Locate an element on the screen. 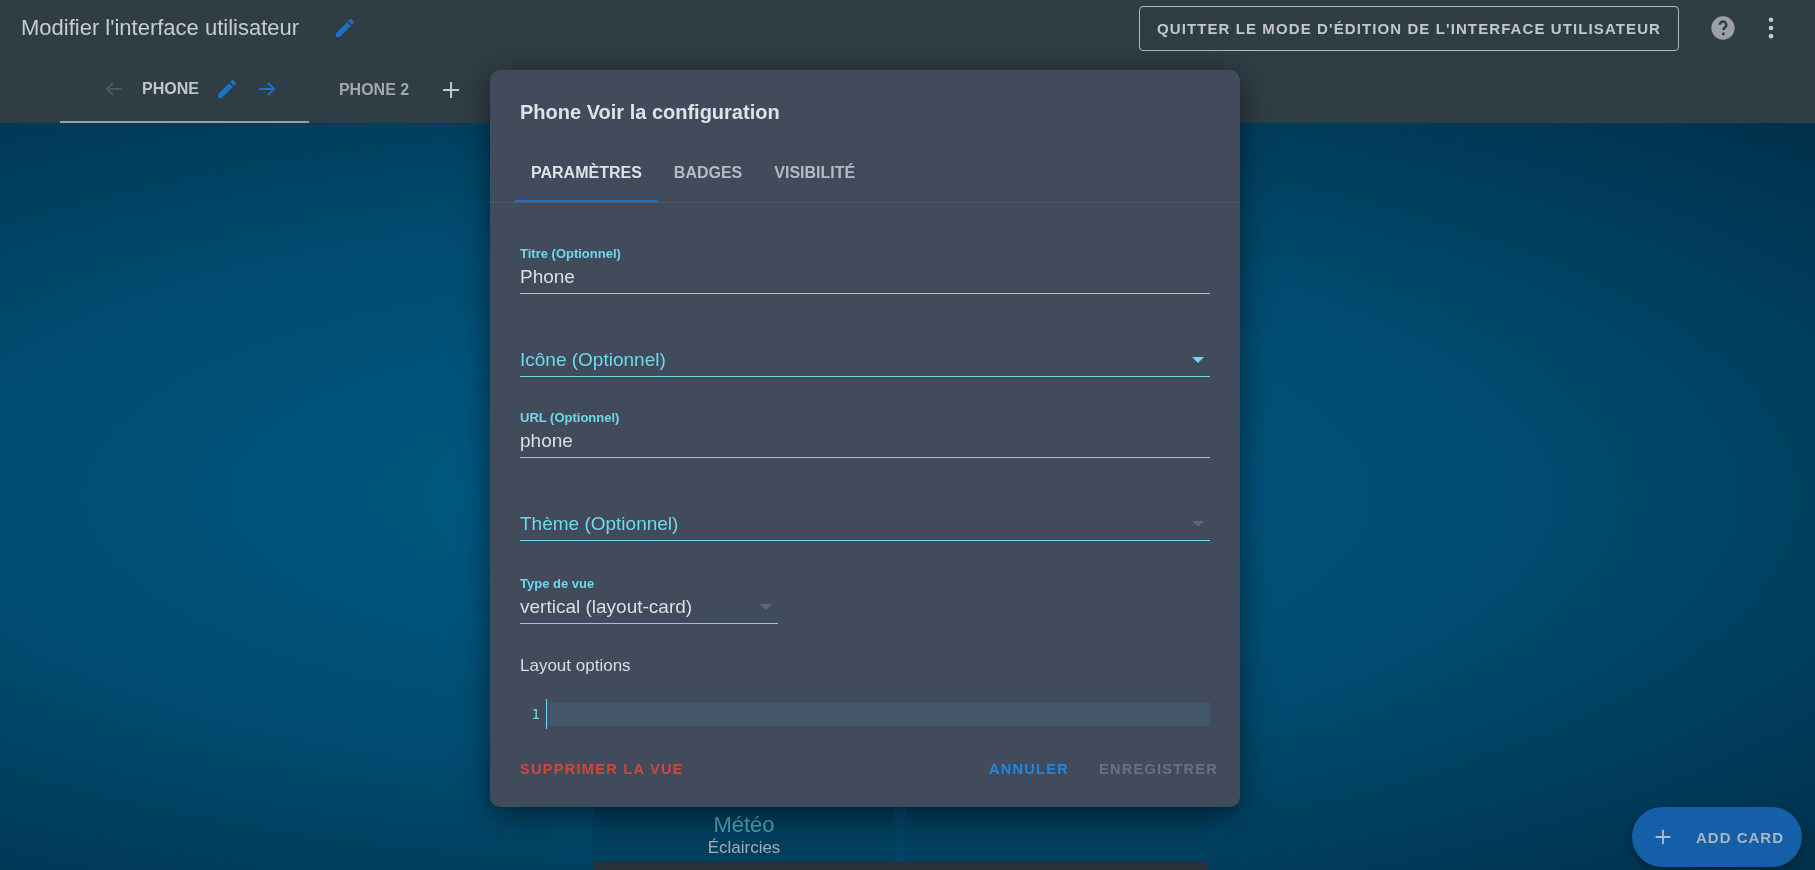 The height and width of the screenshot is (870, 1815). add-card-button: ADD CARD is located at coordinates (1717, 837).